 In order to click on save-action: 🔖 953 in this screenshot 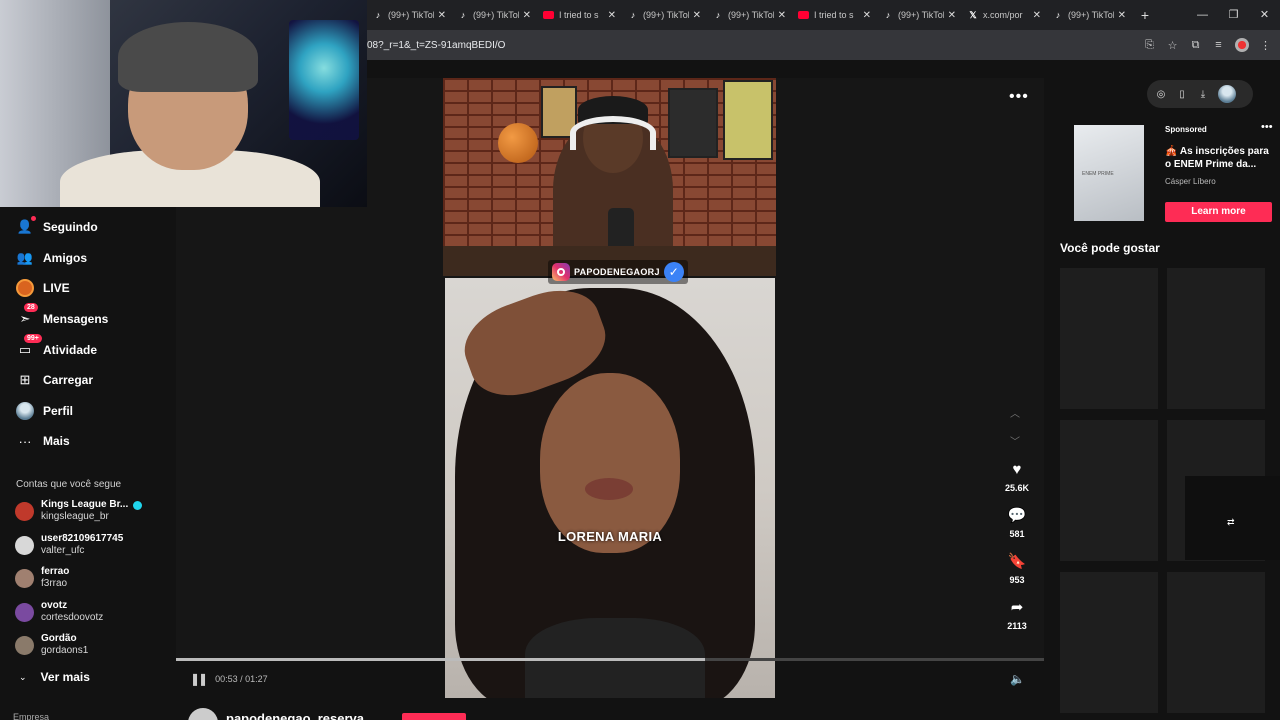, I will do `click(1017, 568)`.